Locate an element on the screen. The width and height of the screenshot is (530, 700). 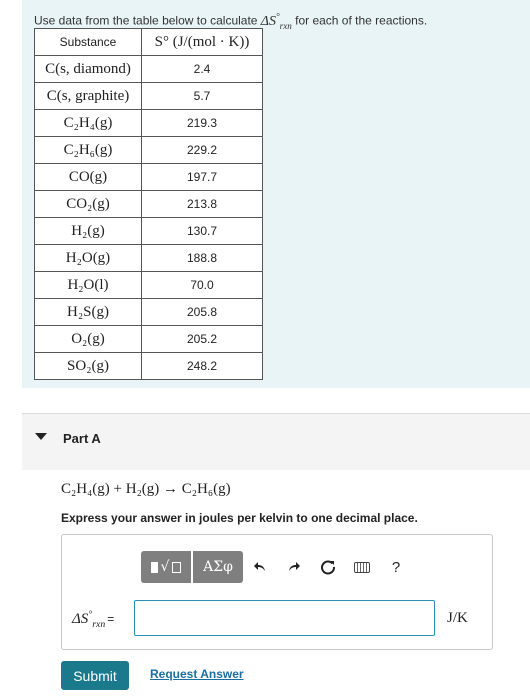
entropy-value-cell: 2.4 is located at coordinates (202, 69).